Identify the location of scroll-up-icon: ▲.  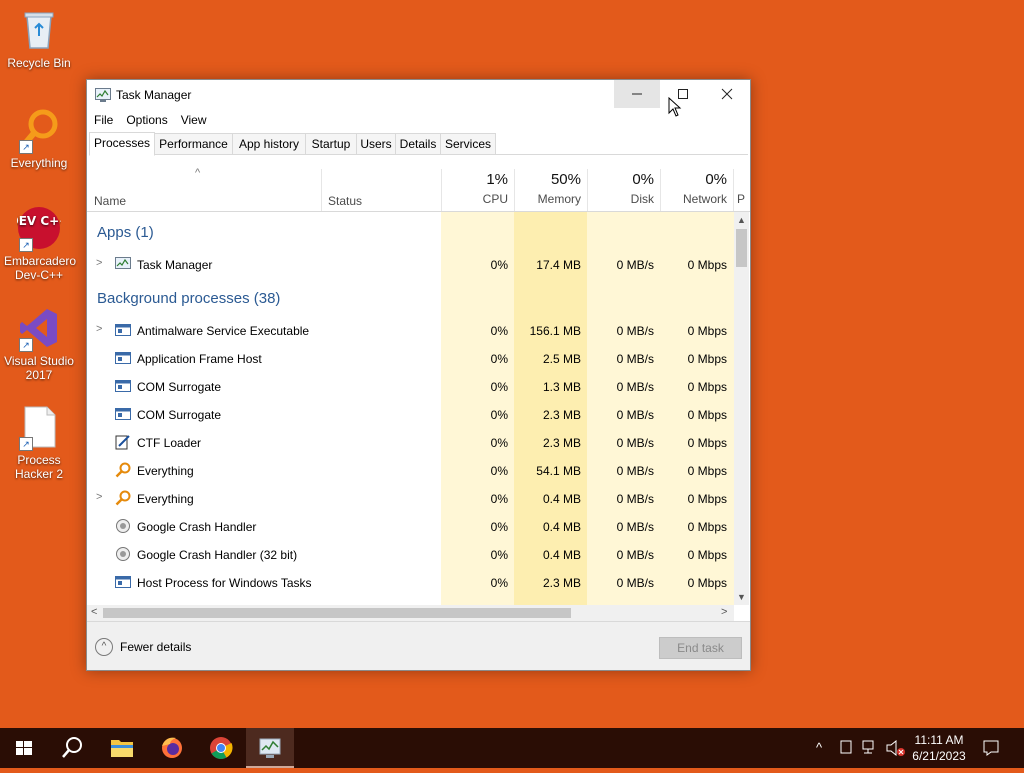
(741, 220).